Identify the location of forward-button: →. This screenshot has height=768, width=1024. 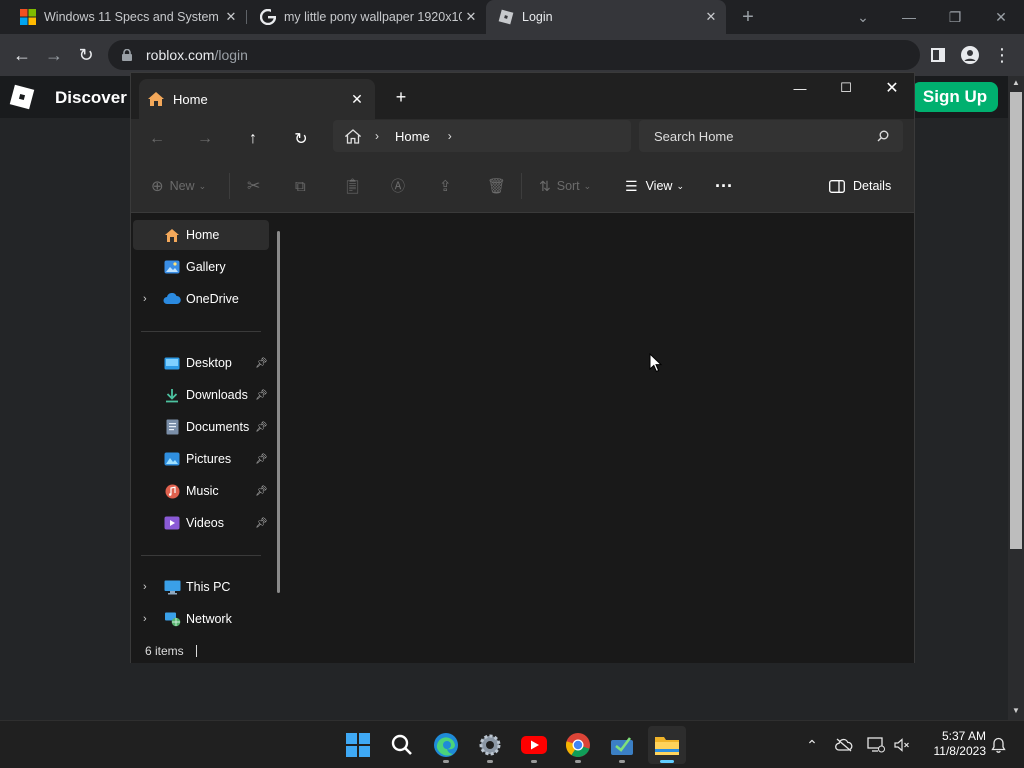
(54, 55).